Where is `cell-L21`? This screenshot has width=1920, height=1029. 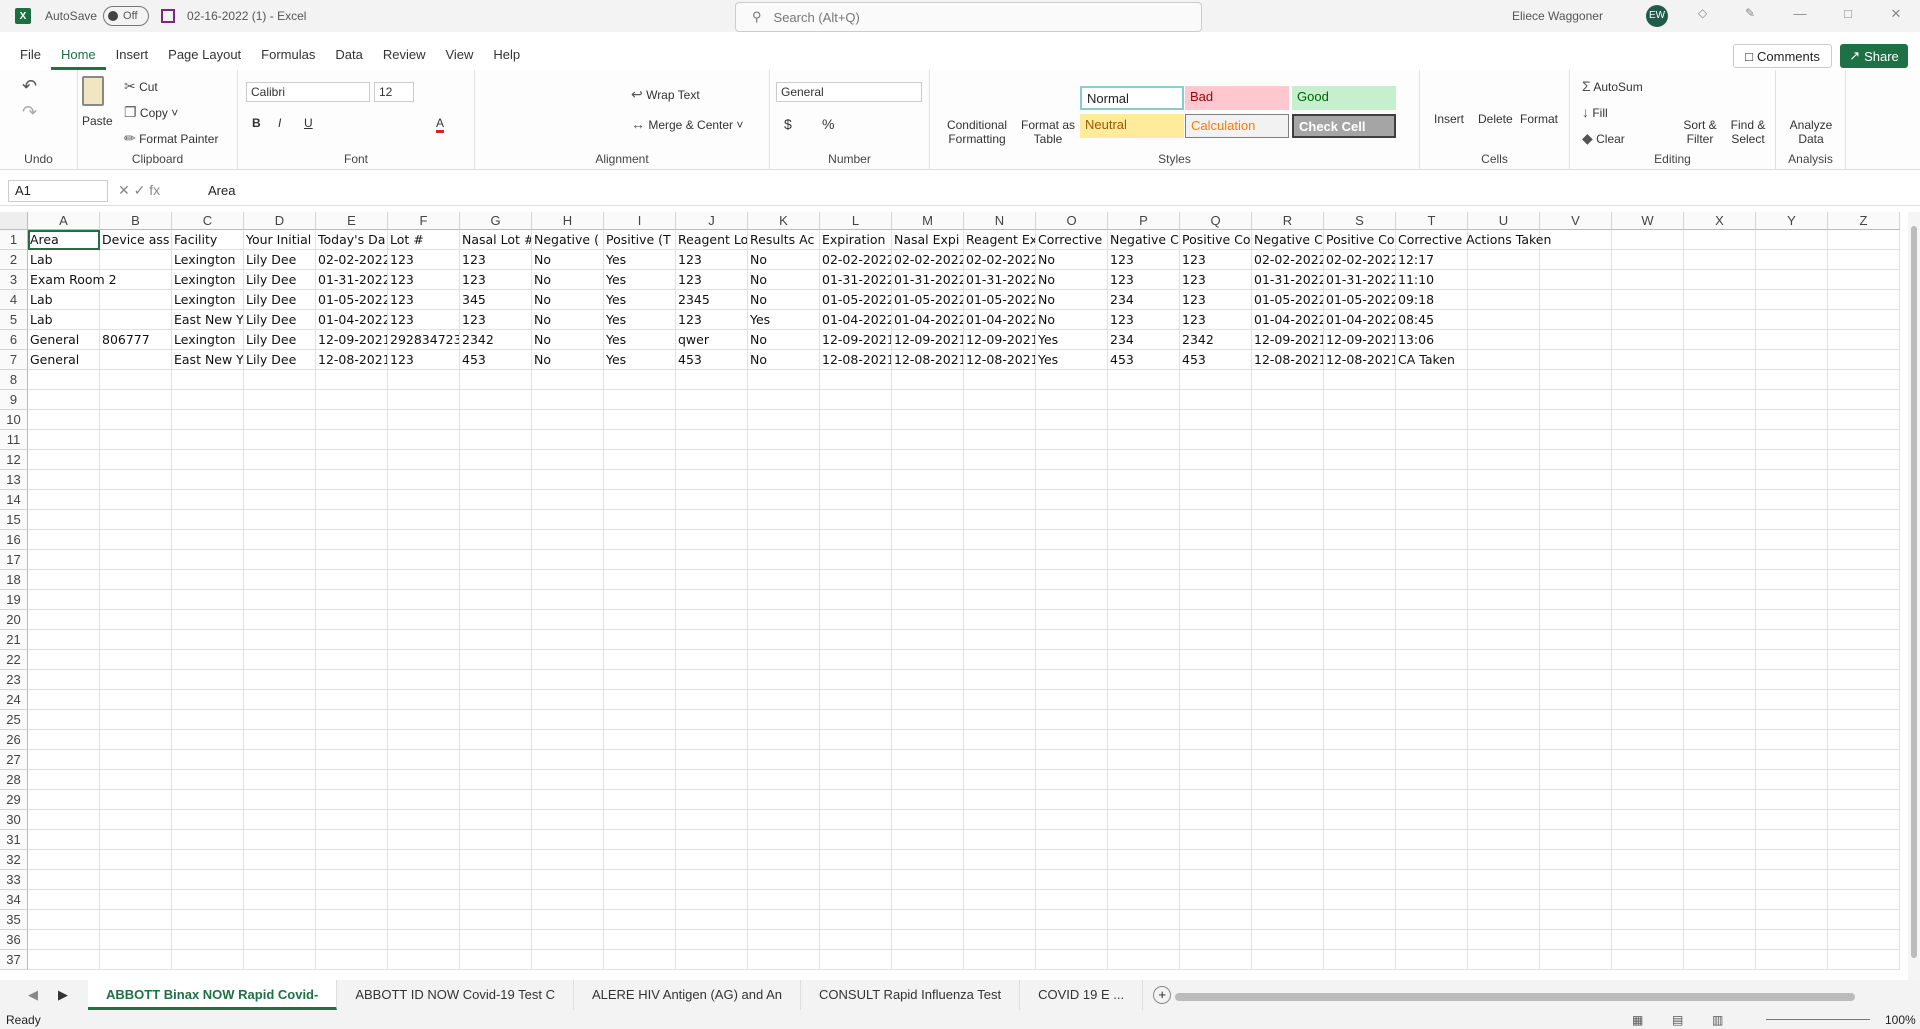
cell-L21 is located at coordinates (856, 640).